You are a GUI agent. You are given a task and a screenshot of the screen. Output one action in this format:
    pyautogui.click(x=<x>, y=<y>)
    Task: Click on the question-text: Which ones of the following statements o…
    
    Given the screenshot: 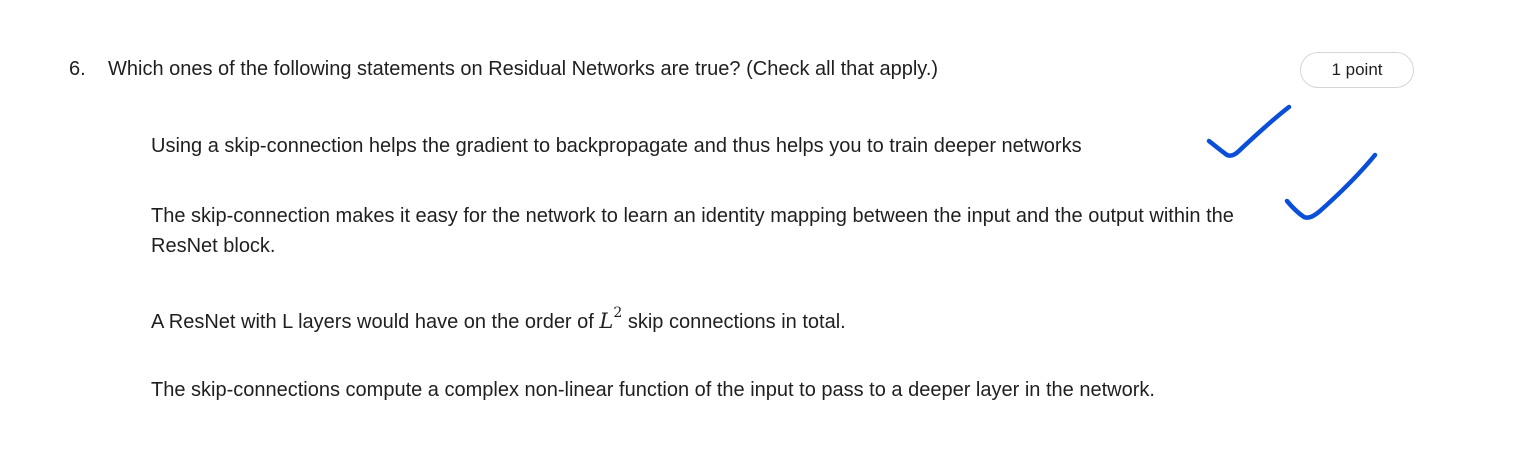 What is the action you would take?
    pyautogui.click(x=523, y=69)
    